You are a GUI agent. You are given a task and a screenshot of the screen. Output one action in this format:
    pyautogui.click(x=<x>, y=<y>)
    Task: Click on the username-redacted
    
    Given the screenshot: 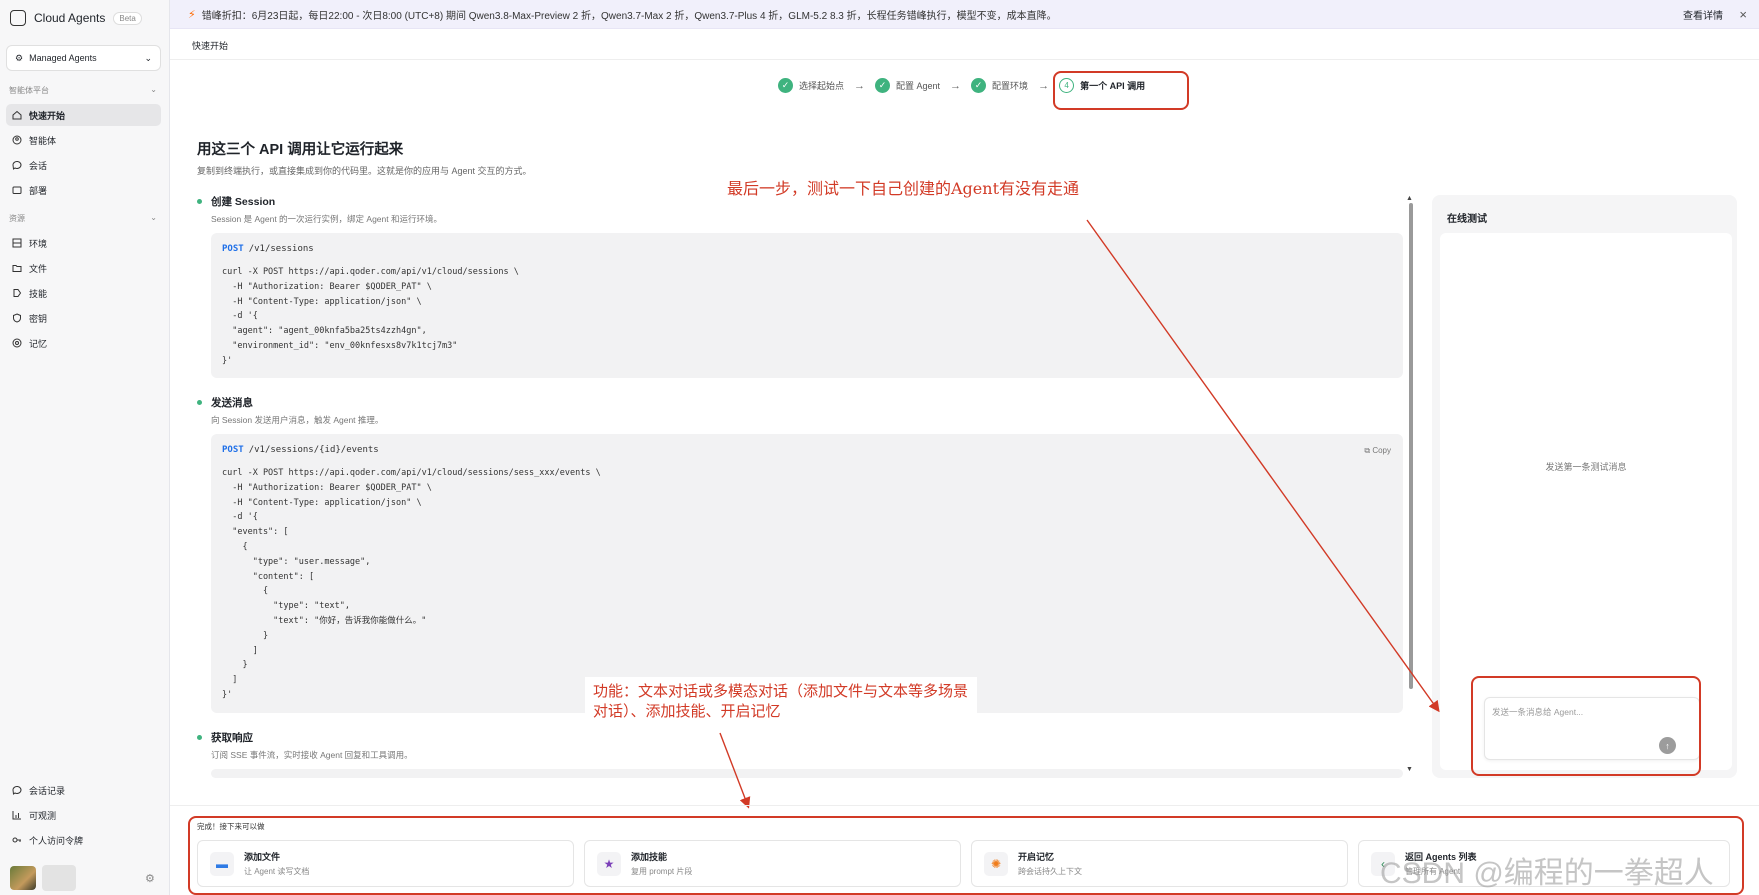 What is the action you would take?
    pyautogui.click(x=59, y=878)
    